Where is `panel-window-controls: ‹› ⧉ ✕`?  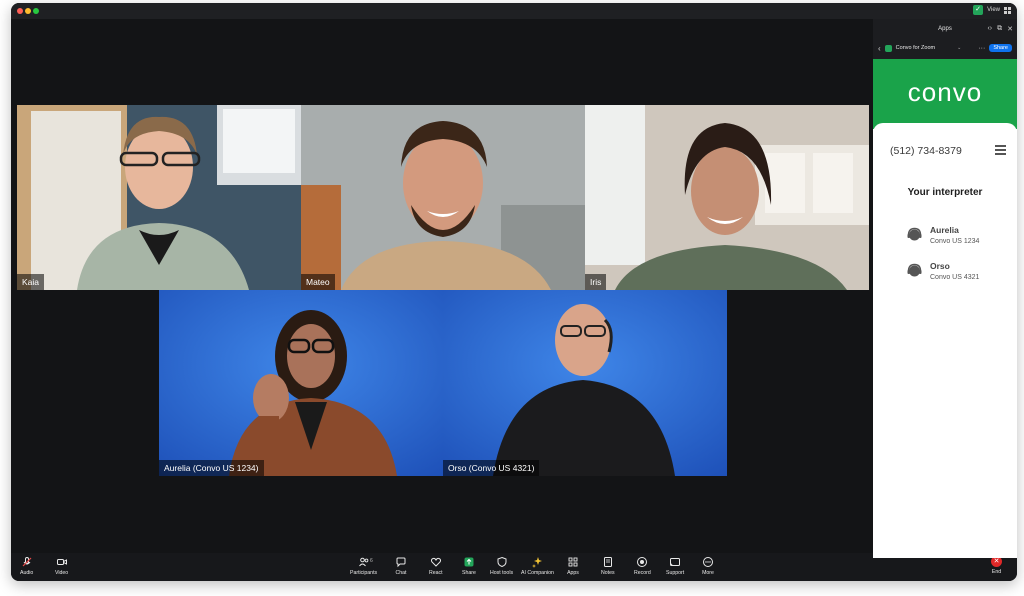
panel-window-controls: ‹› ⧉ ✕ is located at coordinates (1000, 29).